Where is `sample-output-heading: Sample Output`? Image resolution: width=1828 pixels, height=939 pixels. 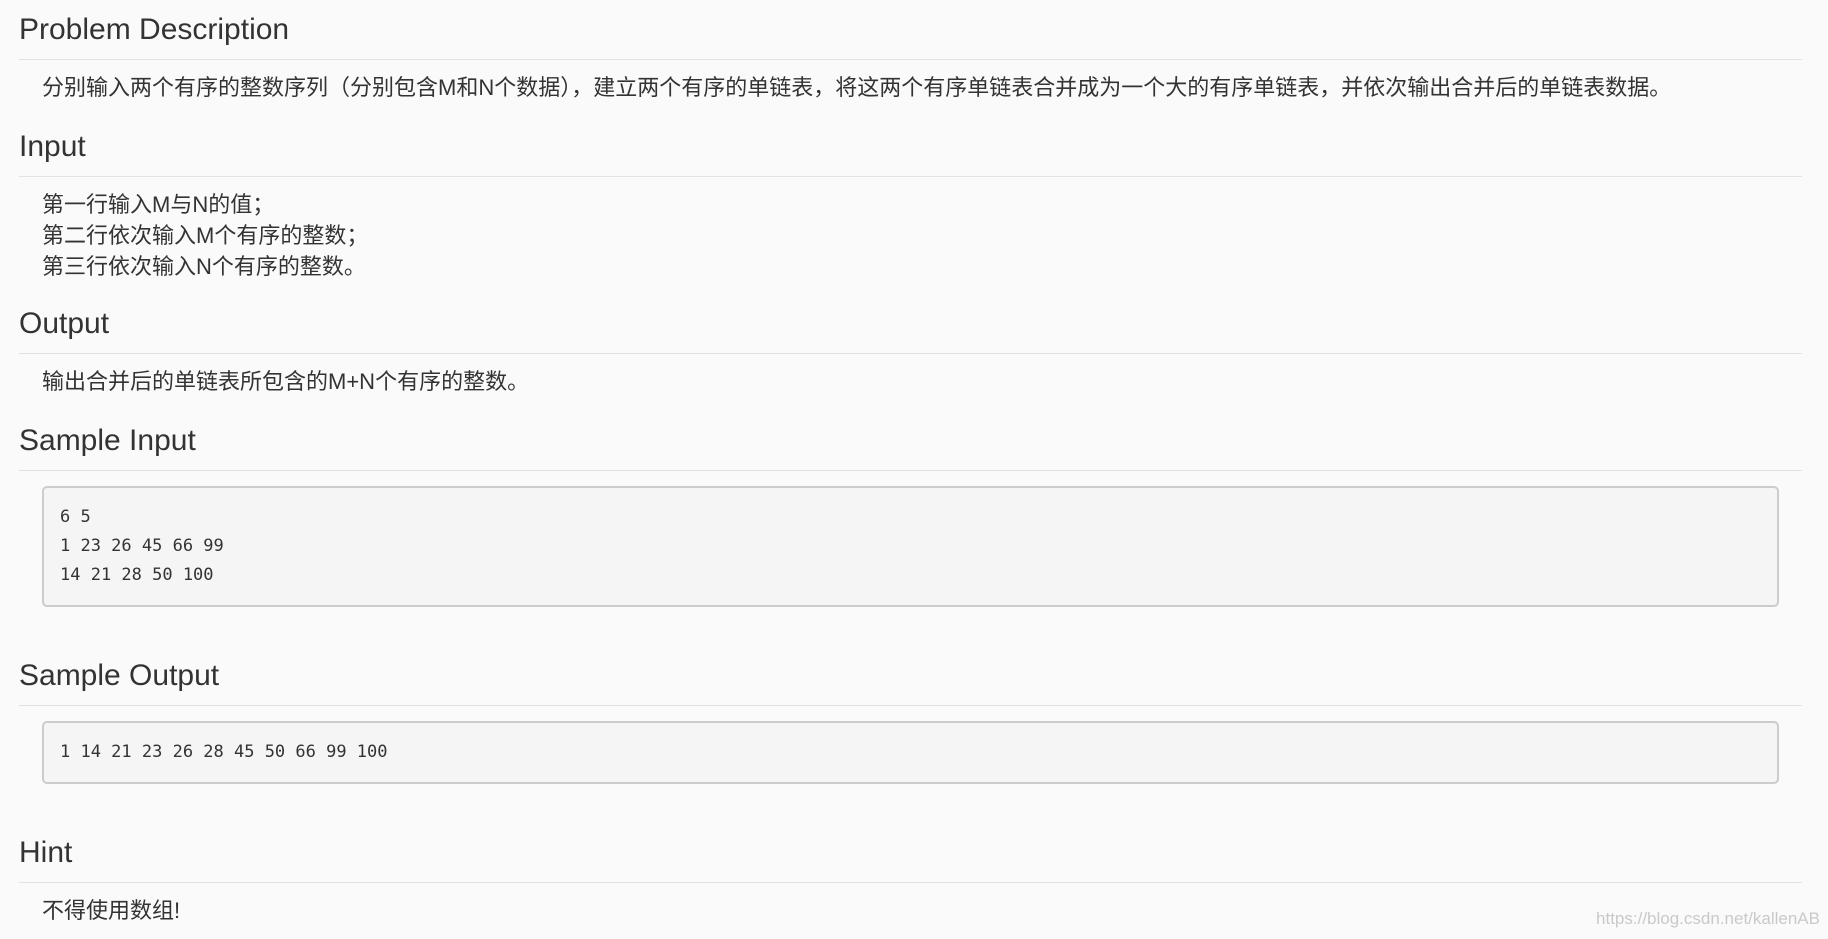 sample-output-heading: Sample Output is located at coordinates (910, 676).